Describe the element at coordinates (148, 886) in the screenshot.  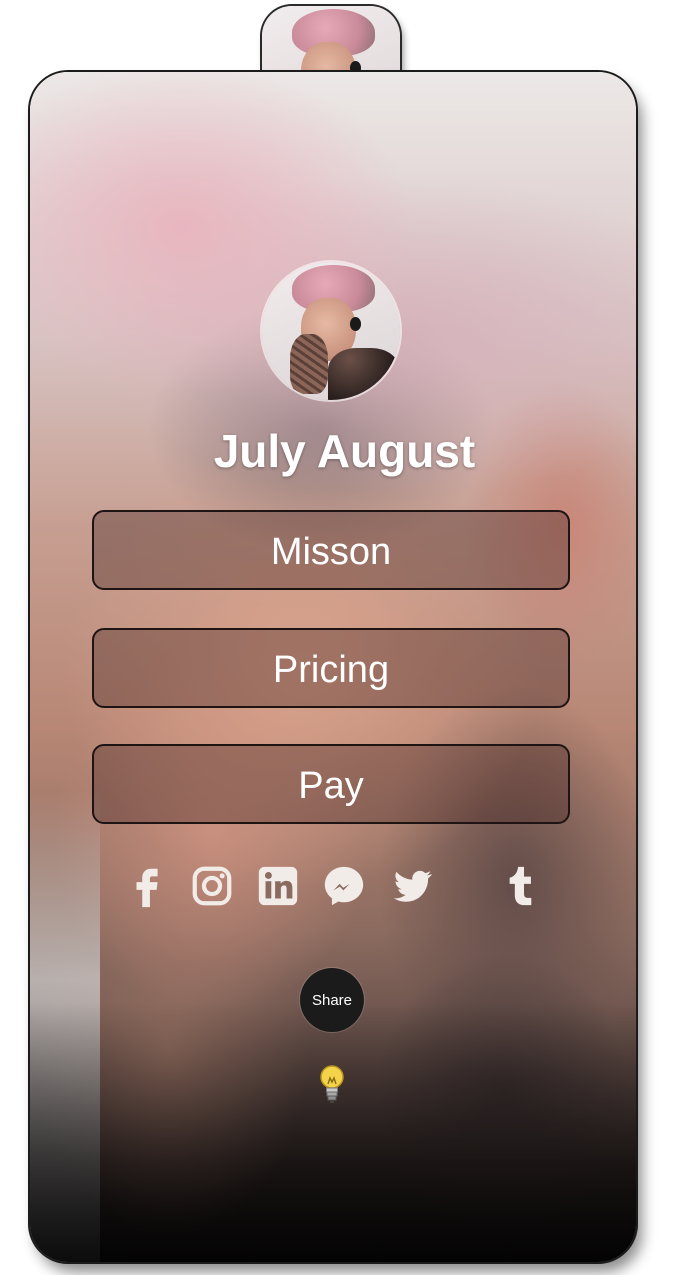
I see `facebook-icon` at that location.